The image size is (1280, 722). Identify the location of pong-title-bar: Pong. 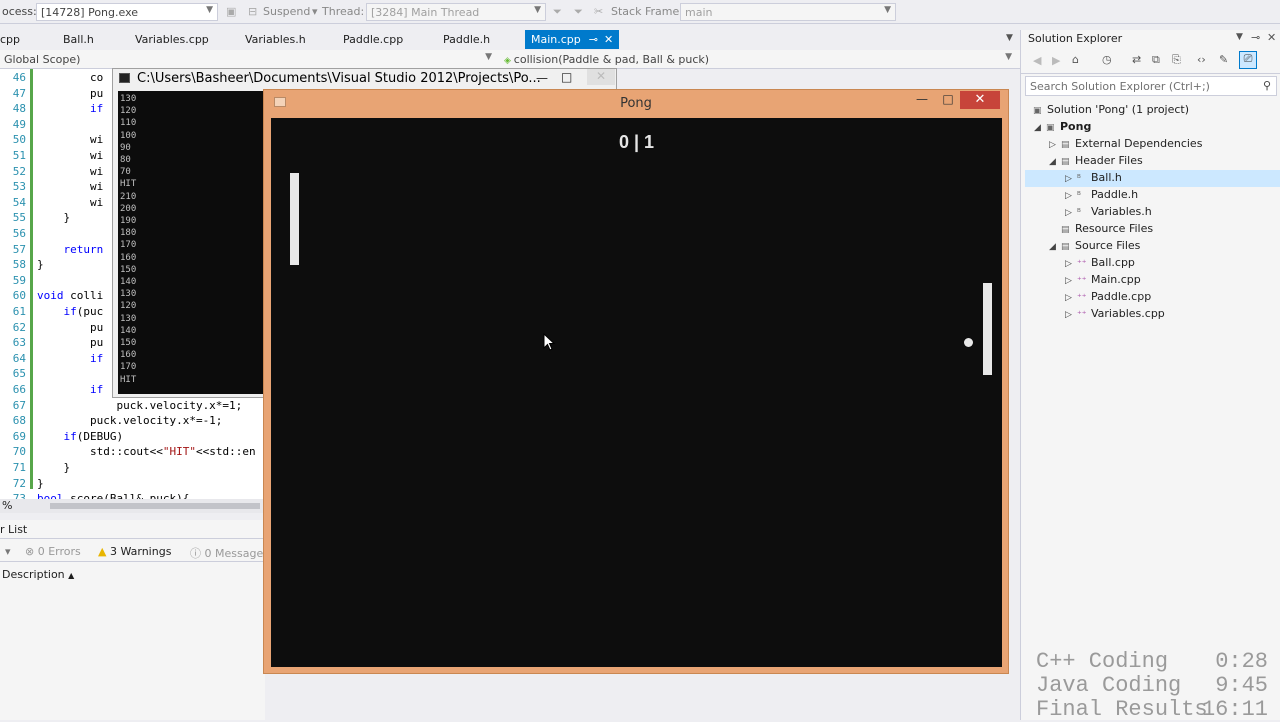
(636, 104).